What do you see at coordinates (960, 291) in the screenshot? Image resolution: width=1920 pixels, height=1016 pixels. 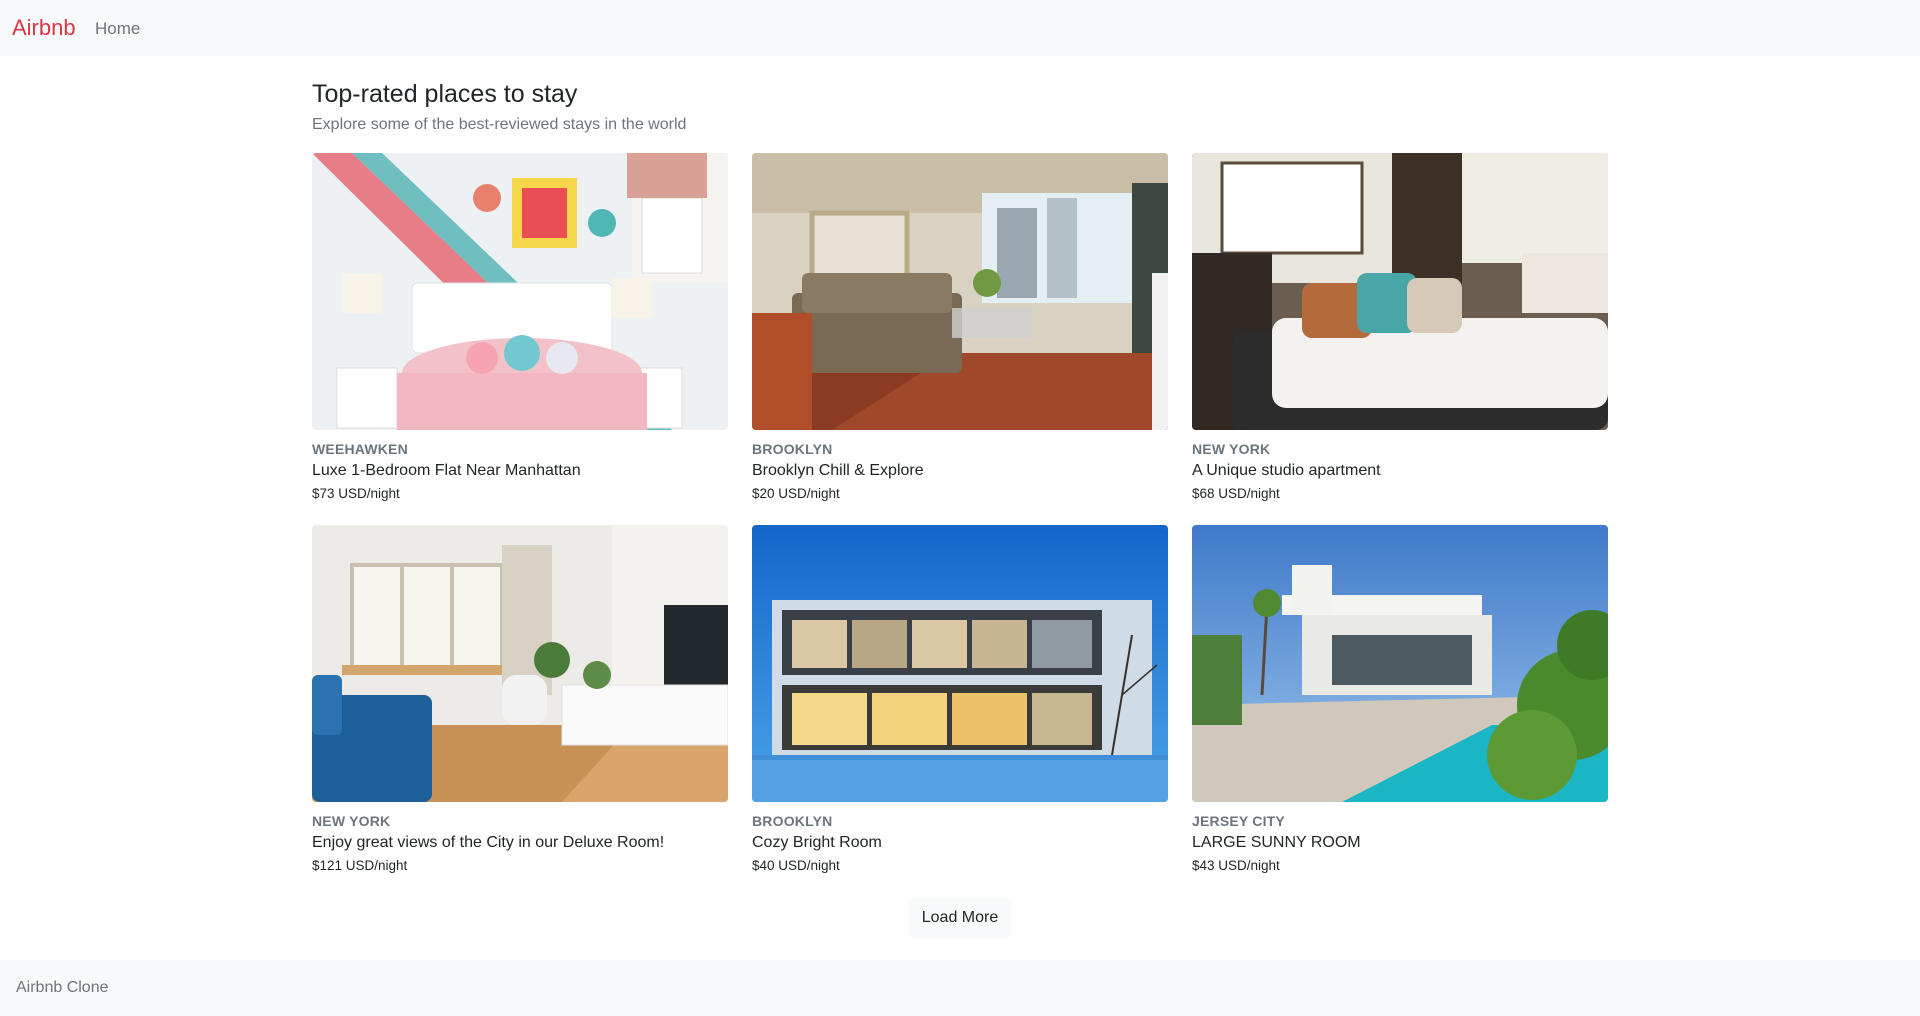 I see `listing-photo-living-room` at bounding box center [960, 291].